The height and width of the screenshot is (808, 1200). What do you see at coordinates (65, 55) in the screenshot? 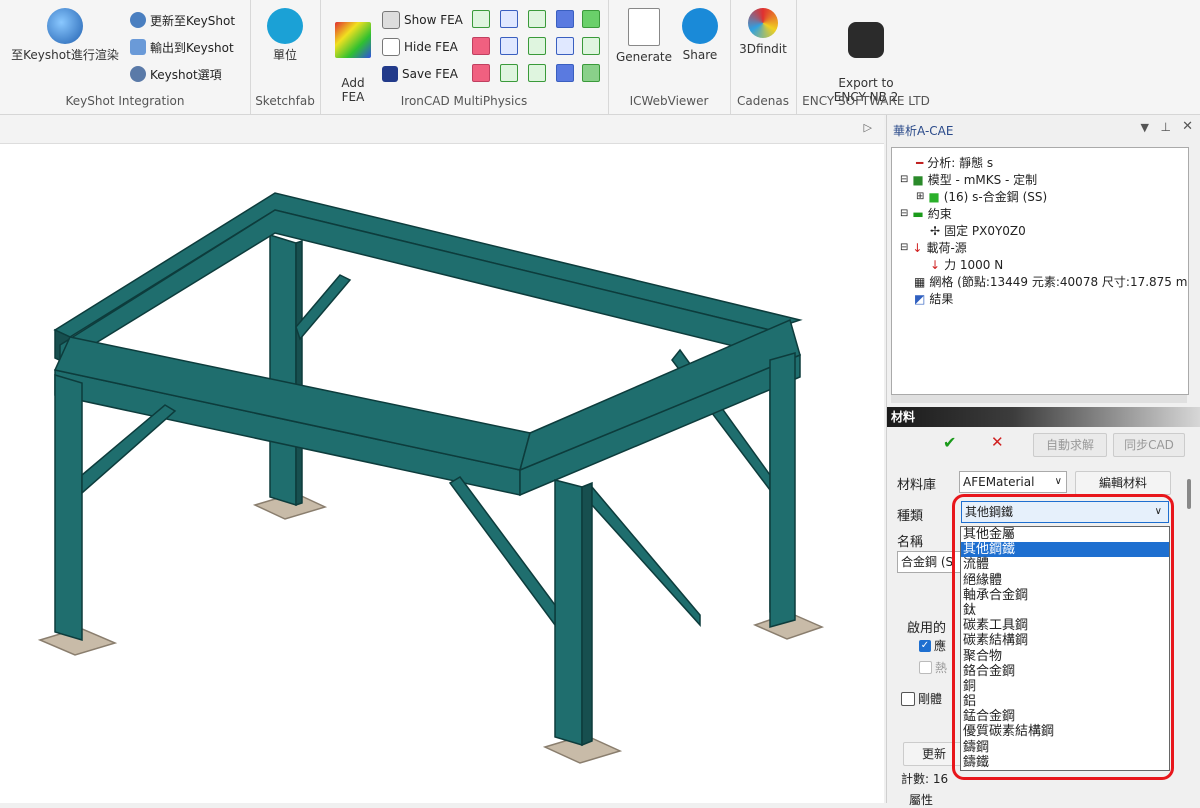
I see `render-keyshot-label: 至Keyshot進行渲染` at bounding box center [65, 55].